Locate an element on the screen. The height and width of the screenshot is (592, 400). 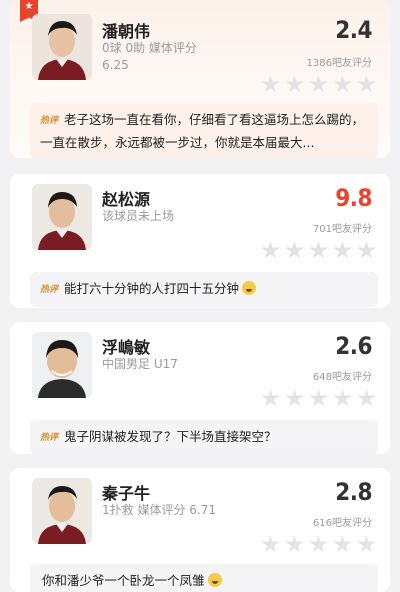
rating-count: 701吧友评分 is located at coordinates (342, 229).